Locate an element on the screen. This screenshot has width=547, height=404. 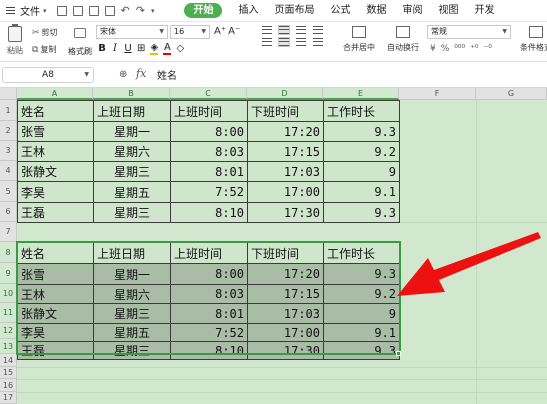
copy-button: ⧉ 复制 is located at coordinates (44, 49).